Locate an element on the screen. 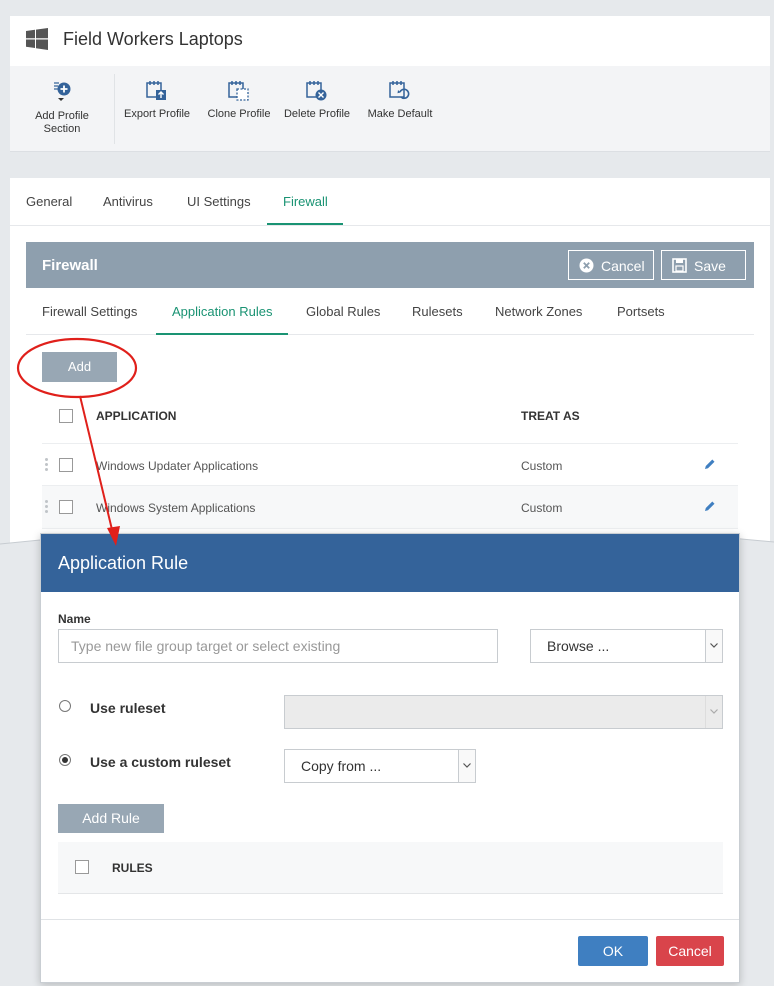 This screenshot has width=774, height=986. toolbar-divider is located at coordinates (114, 109).